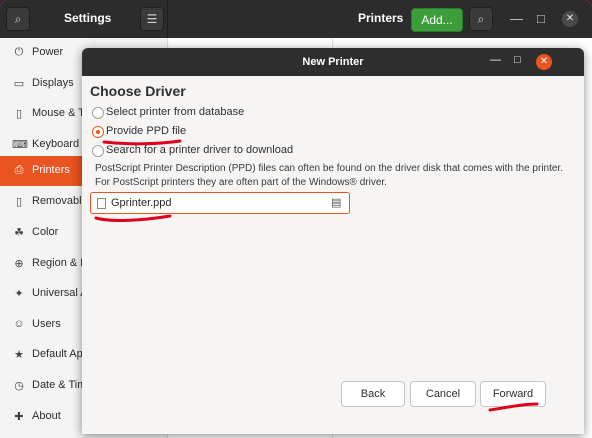 This screenshot has height=438, width=592. Describe the element at coordinates (19, 170) in the screenshot. I see `printer-icon: ⎙` at that location.